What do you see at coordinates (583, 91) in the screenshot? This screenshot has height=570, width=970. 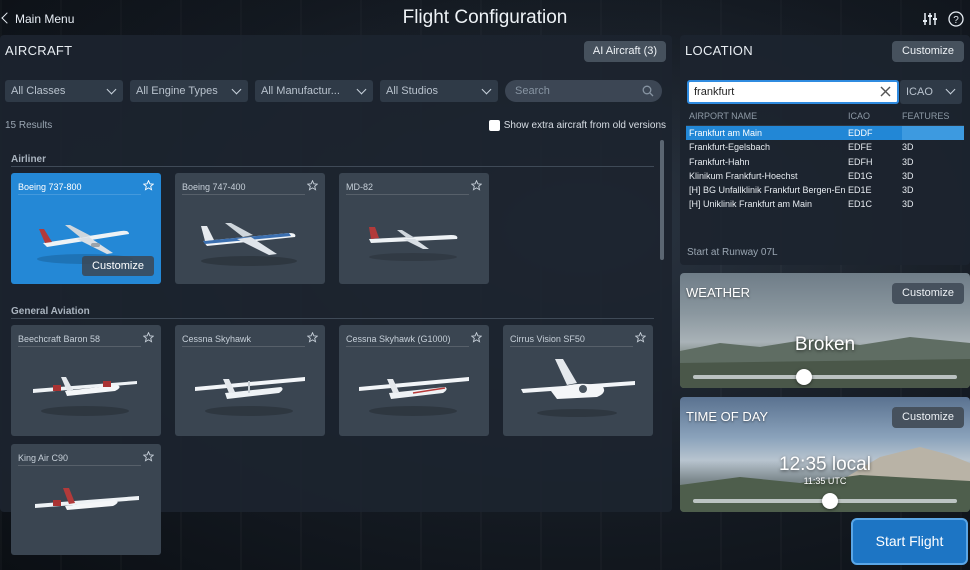 I see `aircraft-search-input: Search` at bounding box center [583, 91].